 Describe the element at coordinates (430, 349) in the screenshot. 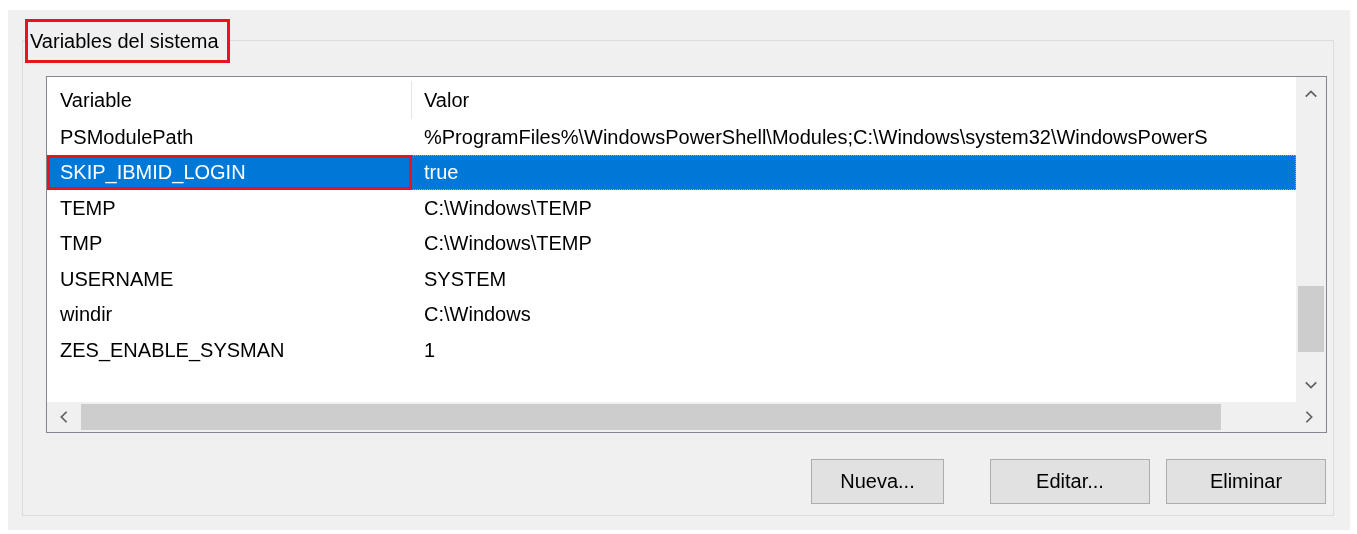

I see `table-cell: 1` at that location.